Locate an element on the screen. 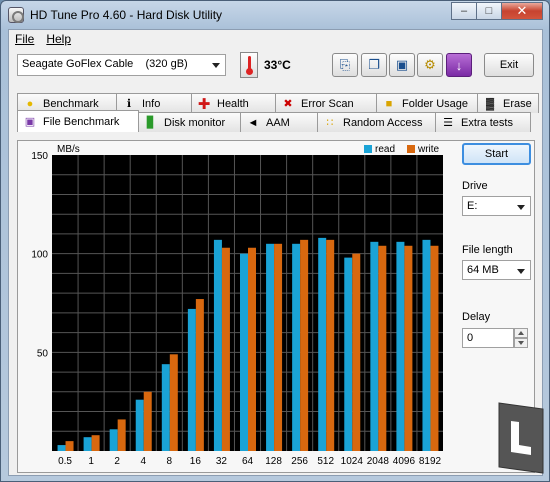 The width and height of the screenshot is (550, 482). delay-label: Delay is located at coordinates (476, 317).